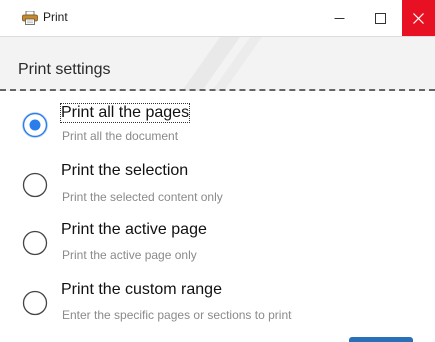 The width and height of the screenshot is (435, 342). I want to click on minimize-icon, so click(339, 18).